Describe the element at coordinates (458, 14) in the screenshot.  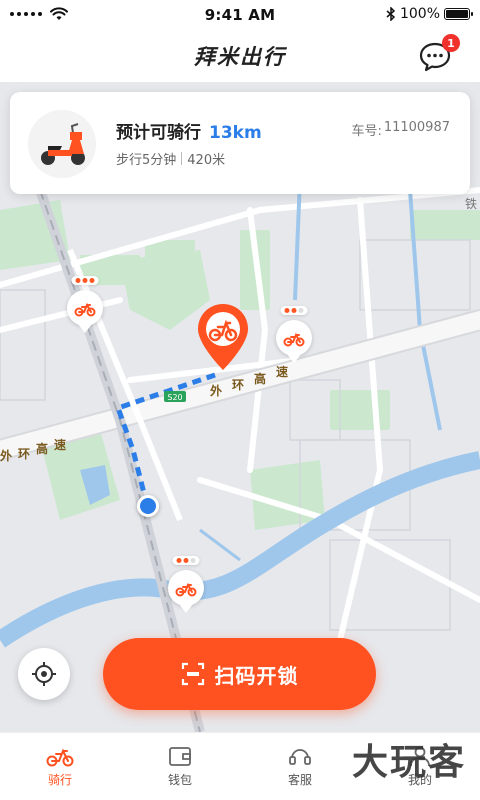
I see `battery-icon` at that location.